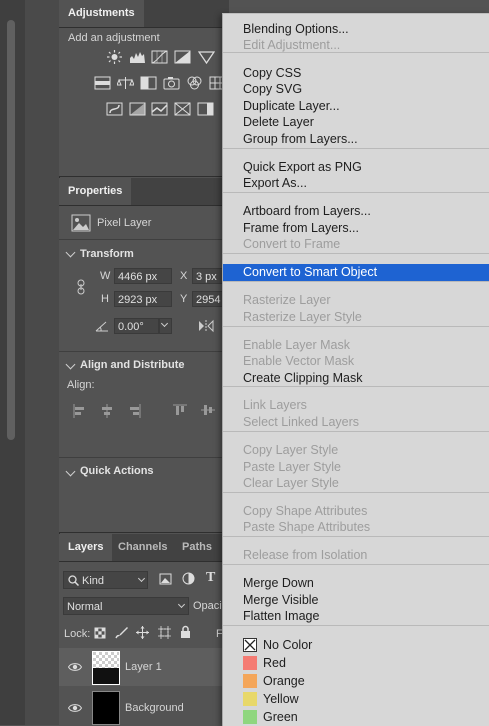 The image size is (489, 726). Describe the element at coordinates (137, 109) in the screenshot. I see `posterize-icon` at that location.